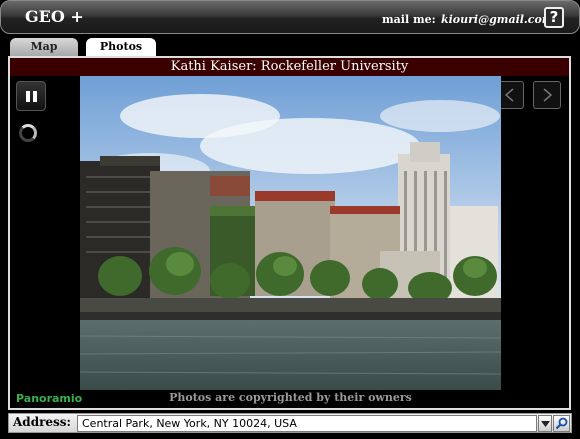  I want to click on pause-icon, so click(27, 96).